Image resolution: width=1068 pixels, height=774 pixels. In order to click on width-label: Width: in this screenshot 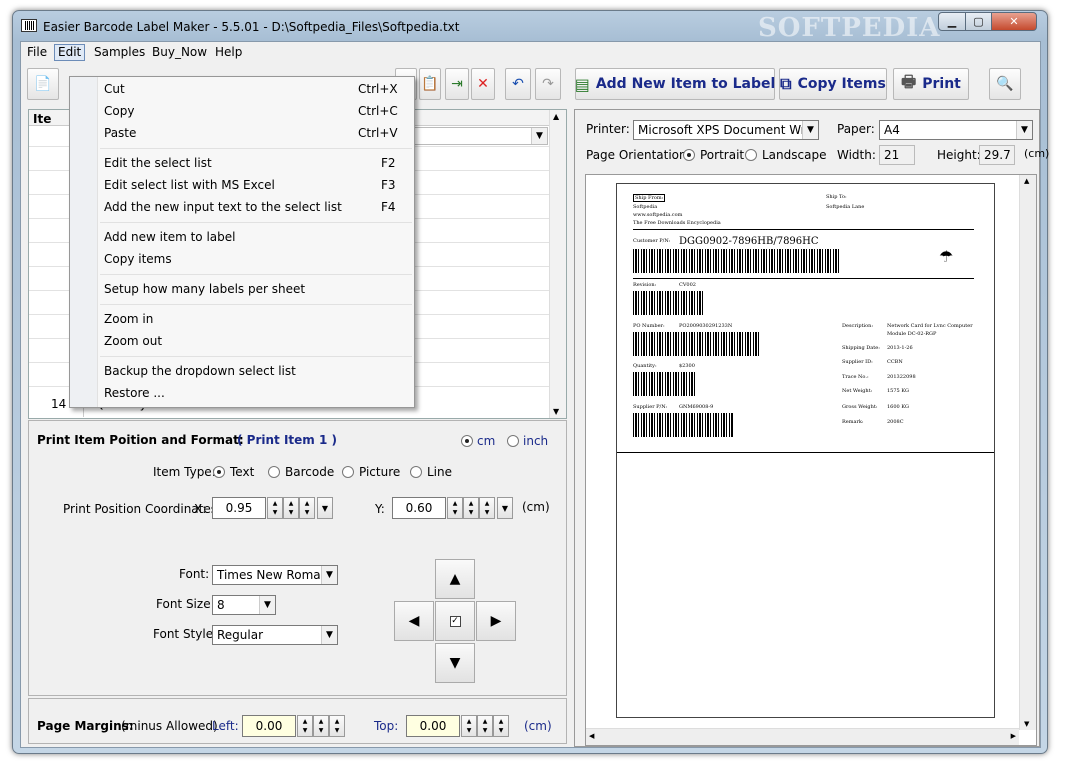, I will do `click(856, 155)`.